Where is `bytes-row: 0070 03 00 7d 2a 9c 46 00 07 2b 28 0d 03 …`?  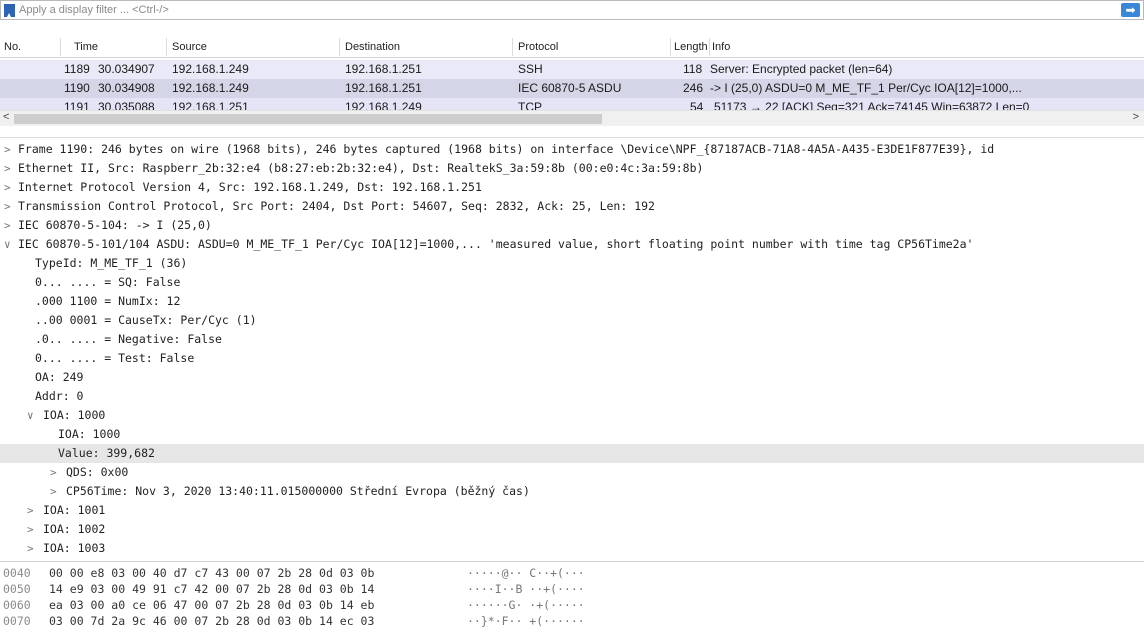
bytes-row: 0070 03 00 7d 2a 9c 46 00 07 2b 28 0d 03 … is located at coordinates (572, 621).